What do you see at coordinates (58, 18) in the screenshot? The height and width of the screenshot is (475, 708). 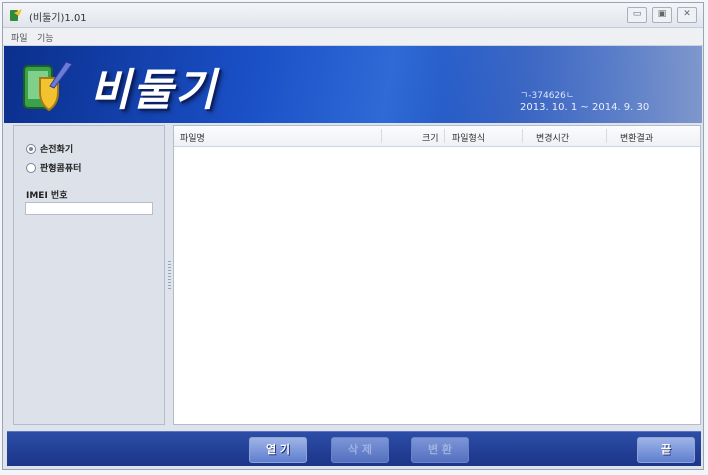 I see `window-title: (비둘기)1.01` at bounding box center [58, 18].